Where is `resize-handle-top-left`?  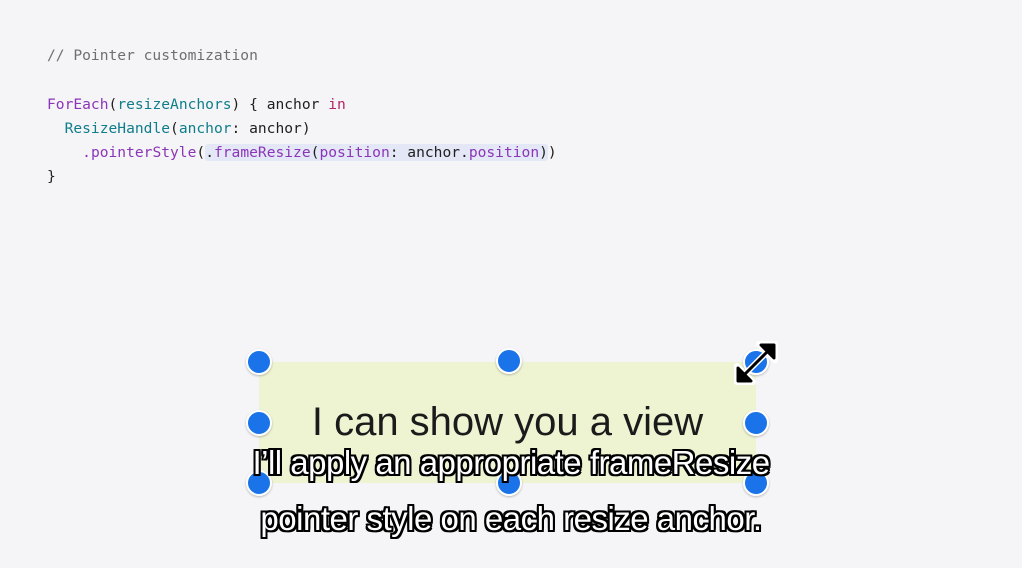 resize-handle-top-left is located at coordinates (259, 362).